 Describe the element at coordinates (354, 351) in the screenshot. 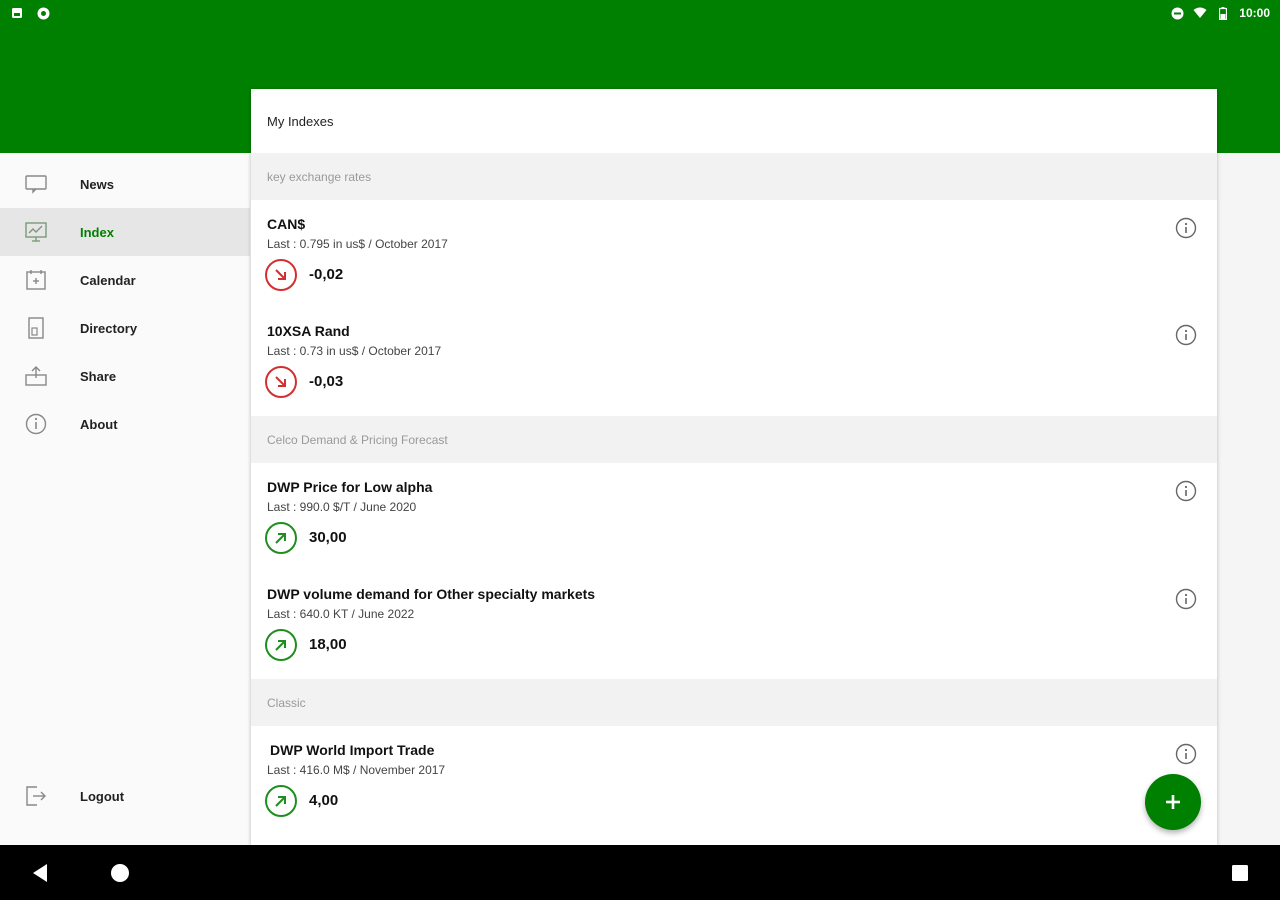

I see `index-last: Last : 0.73 in us$ / October 2017` at that location.